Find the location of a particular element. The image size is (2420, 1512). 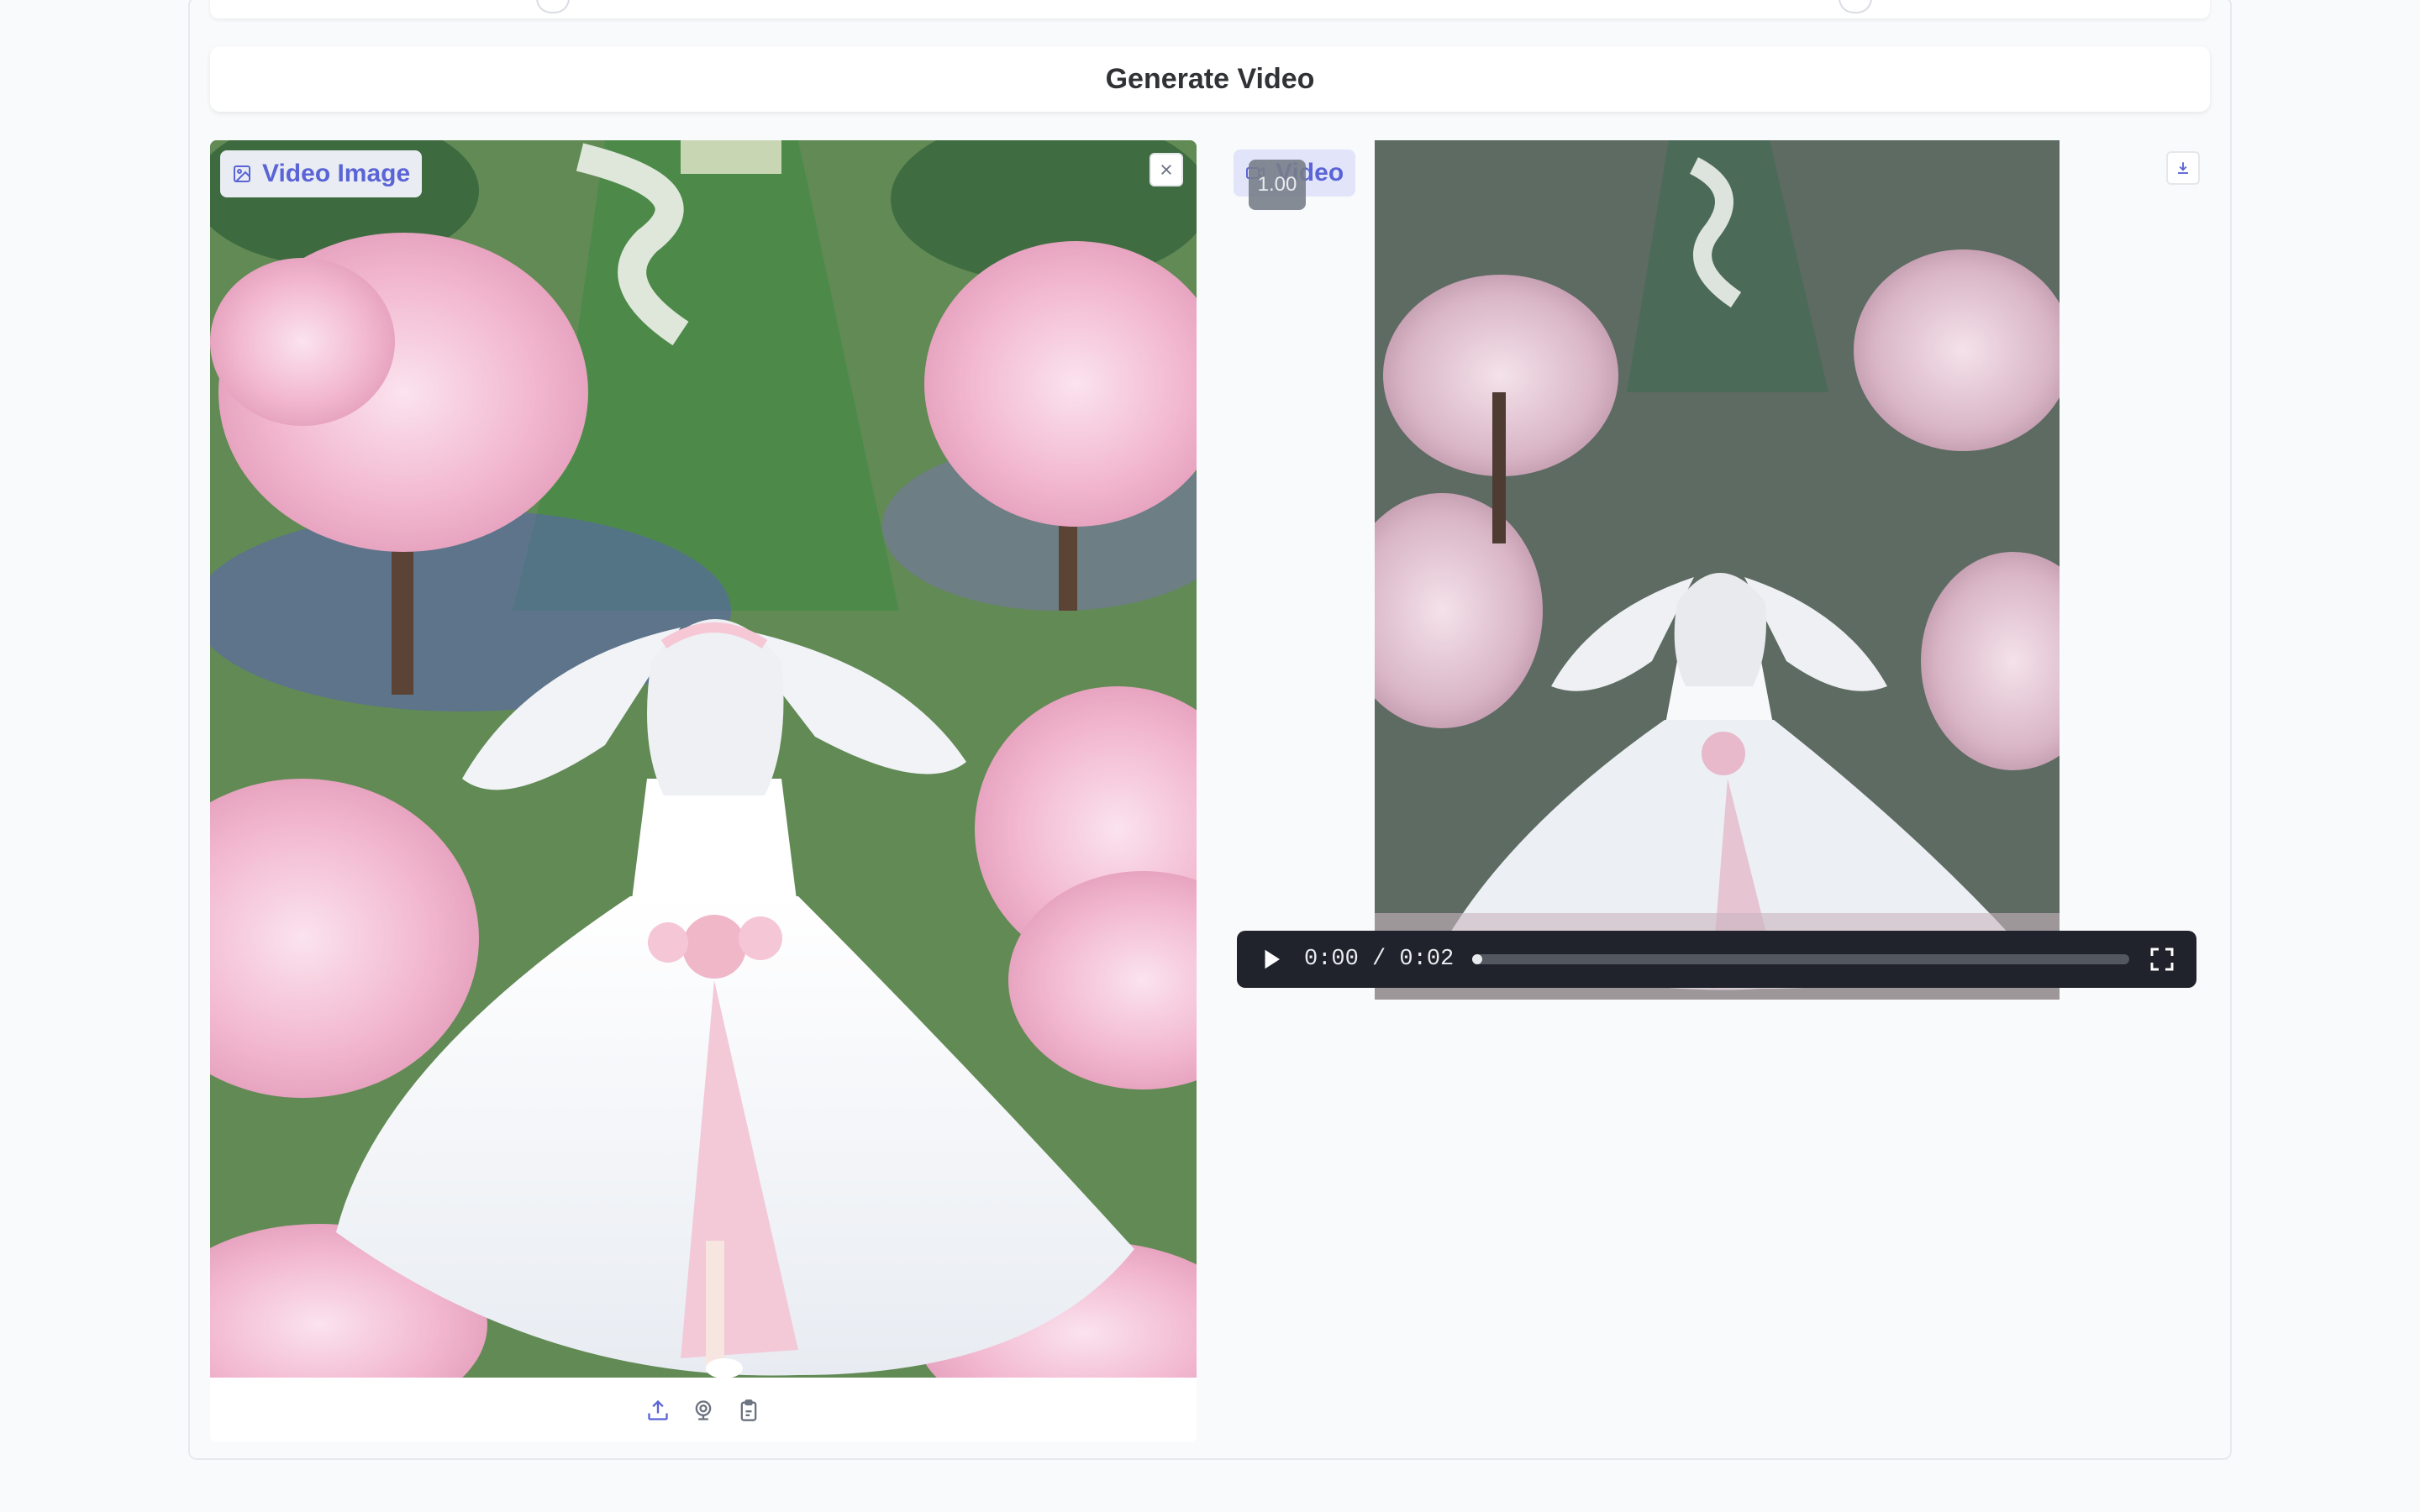

image-source-toolbar is located at coordinates (704, 1410).